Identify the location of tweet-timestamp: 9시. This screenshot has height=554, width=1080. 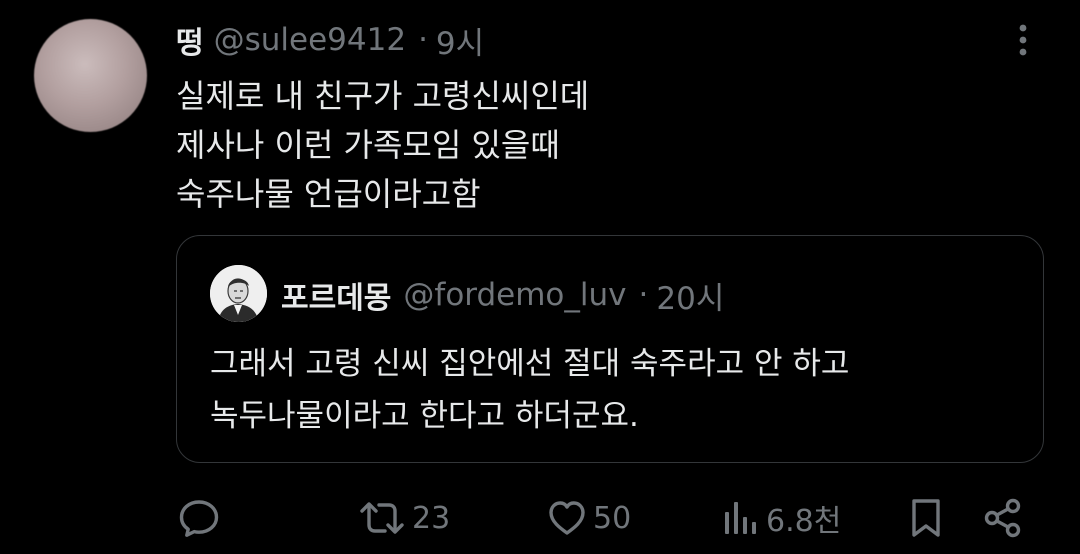
(460, 40).